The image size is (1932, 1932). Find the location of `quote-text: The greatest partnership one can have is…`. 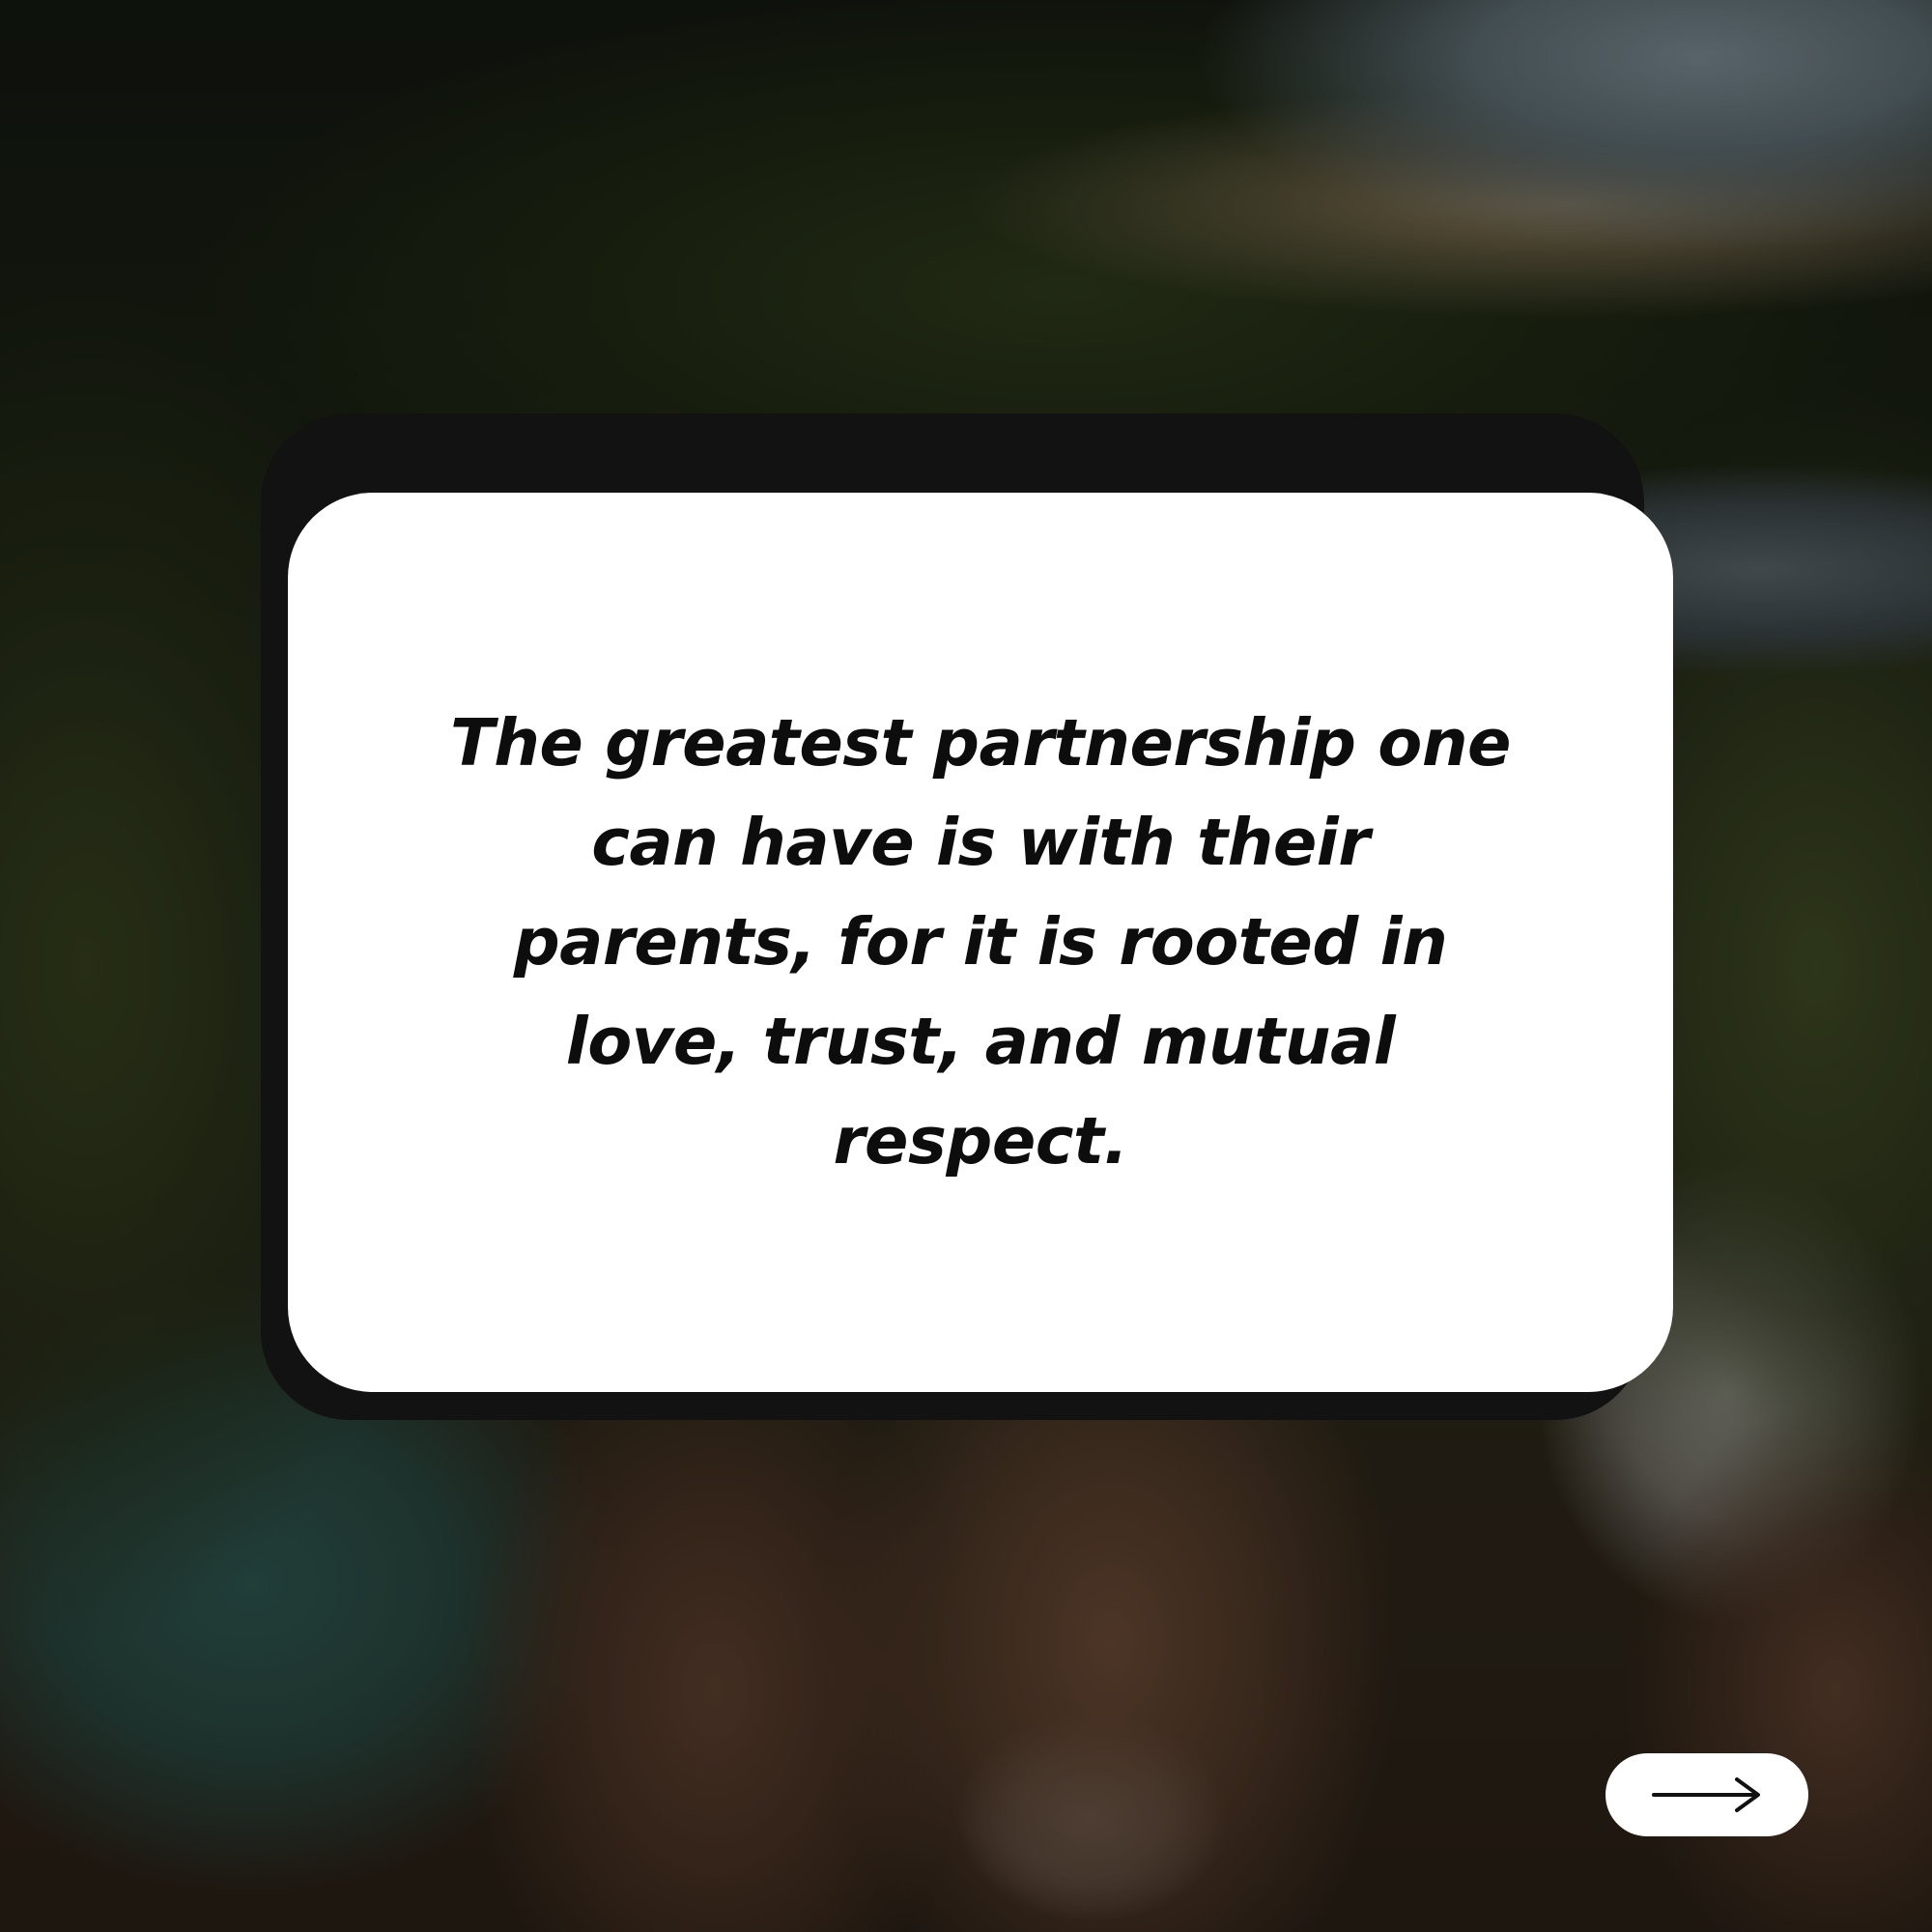

quote-text: The greatest partnership one can have is… is located at coordinates (980, 942).